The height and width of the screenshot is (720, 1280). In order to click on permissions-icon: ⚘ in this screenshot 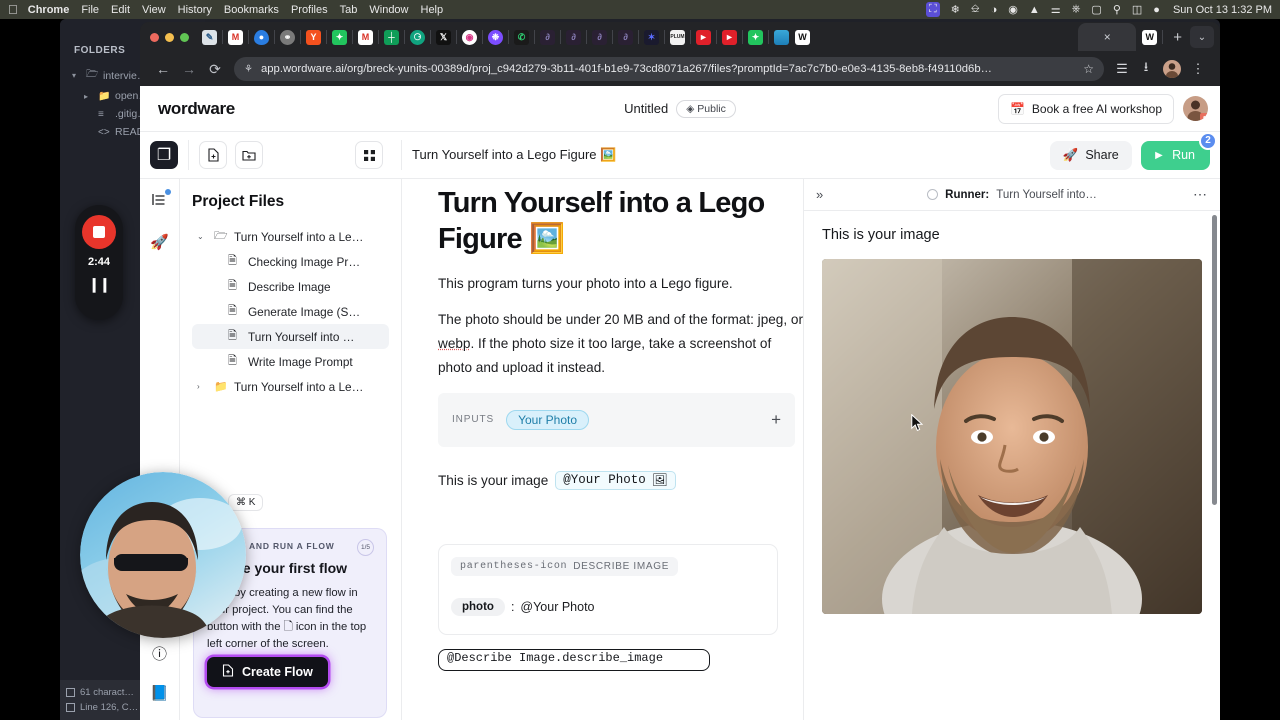, I will do `click(248, 69)`.